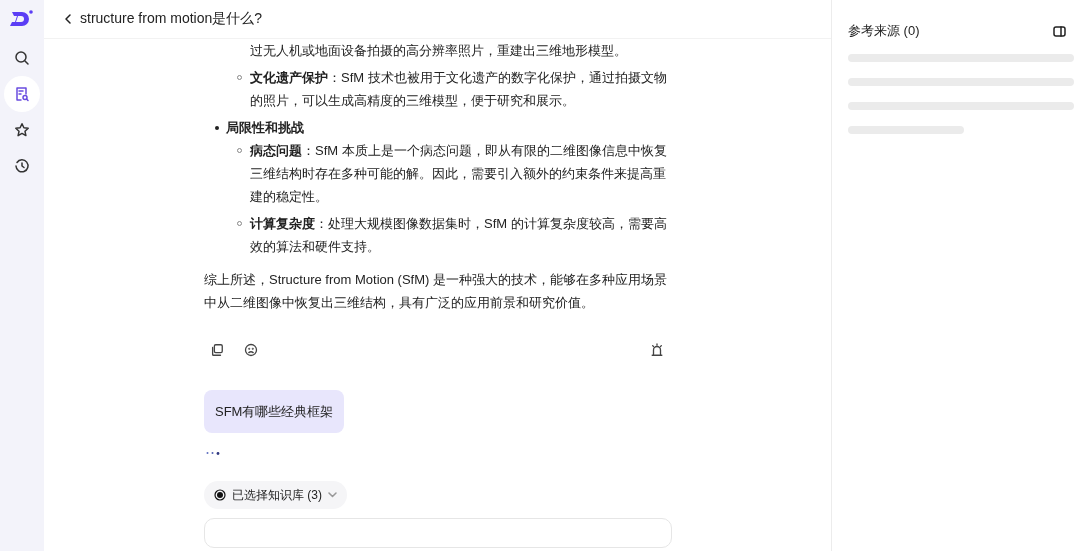 This screenshot has height=551, width=1080. I want to click on sad-face-icon, so click(251, 350).